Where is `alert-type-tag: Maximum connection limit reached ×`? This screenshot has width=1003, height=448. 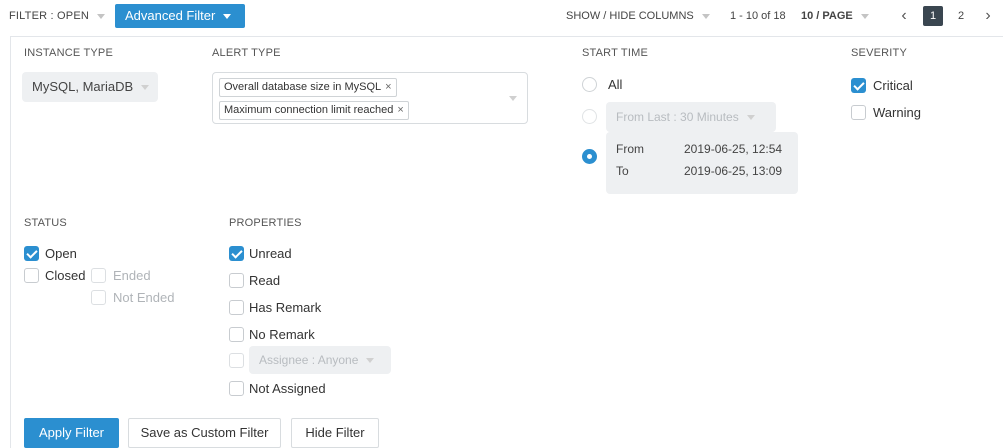
alert-type-tag: Maximum connection limit reached × is located at coordinates (314, 110).